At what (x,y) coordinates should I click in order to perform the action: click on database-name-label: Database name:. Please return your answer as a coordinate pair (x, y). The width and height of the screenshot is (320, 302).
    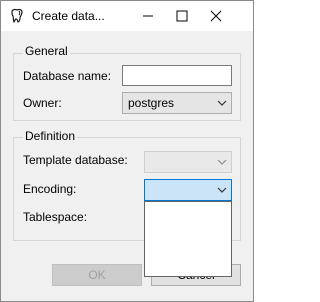
    Looking at the image, I should click on (67, 76).